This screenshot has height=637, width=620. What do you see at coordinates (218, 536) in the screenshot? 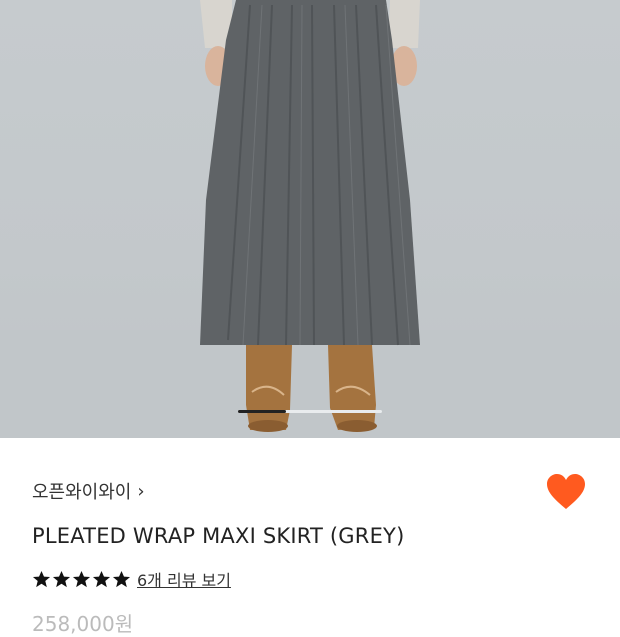
I see `product-title: PLEATED WRAP MAXI SKIRT (GREY)` at bounding box center [218, 536].